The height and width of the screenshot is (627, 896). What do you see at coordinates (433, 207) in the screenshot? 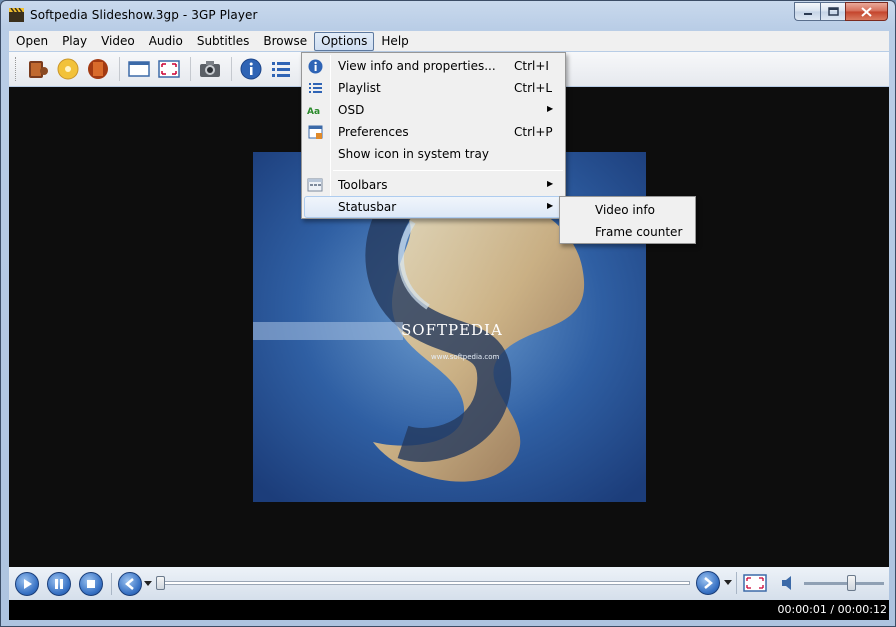
I see `menu-item-statusbar: Statusbar ▶` at bounding box center [433, 207].